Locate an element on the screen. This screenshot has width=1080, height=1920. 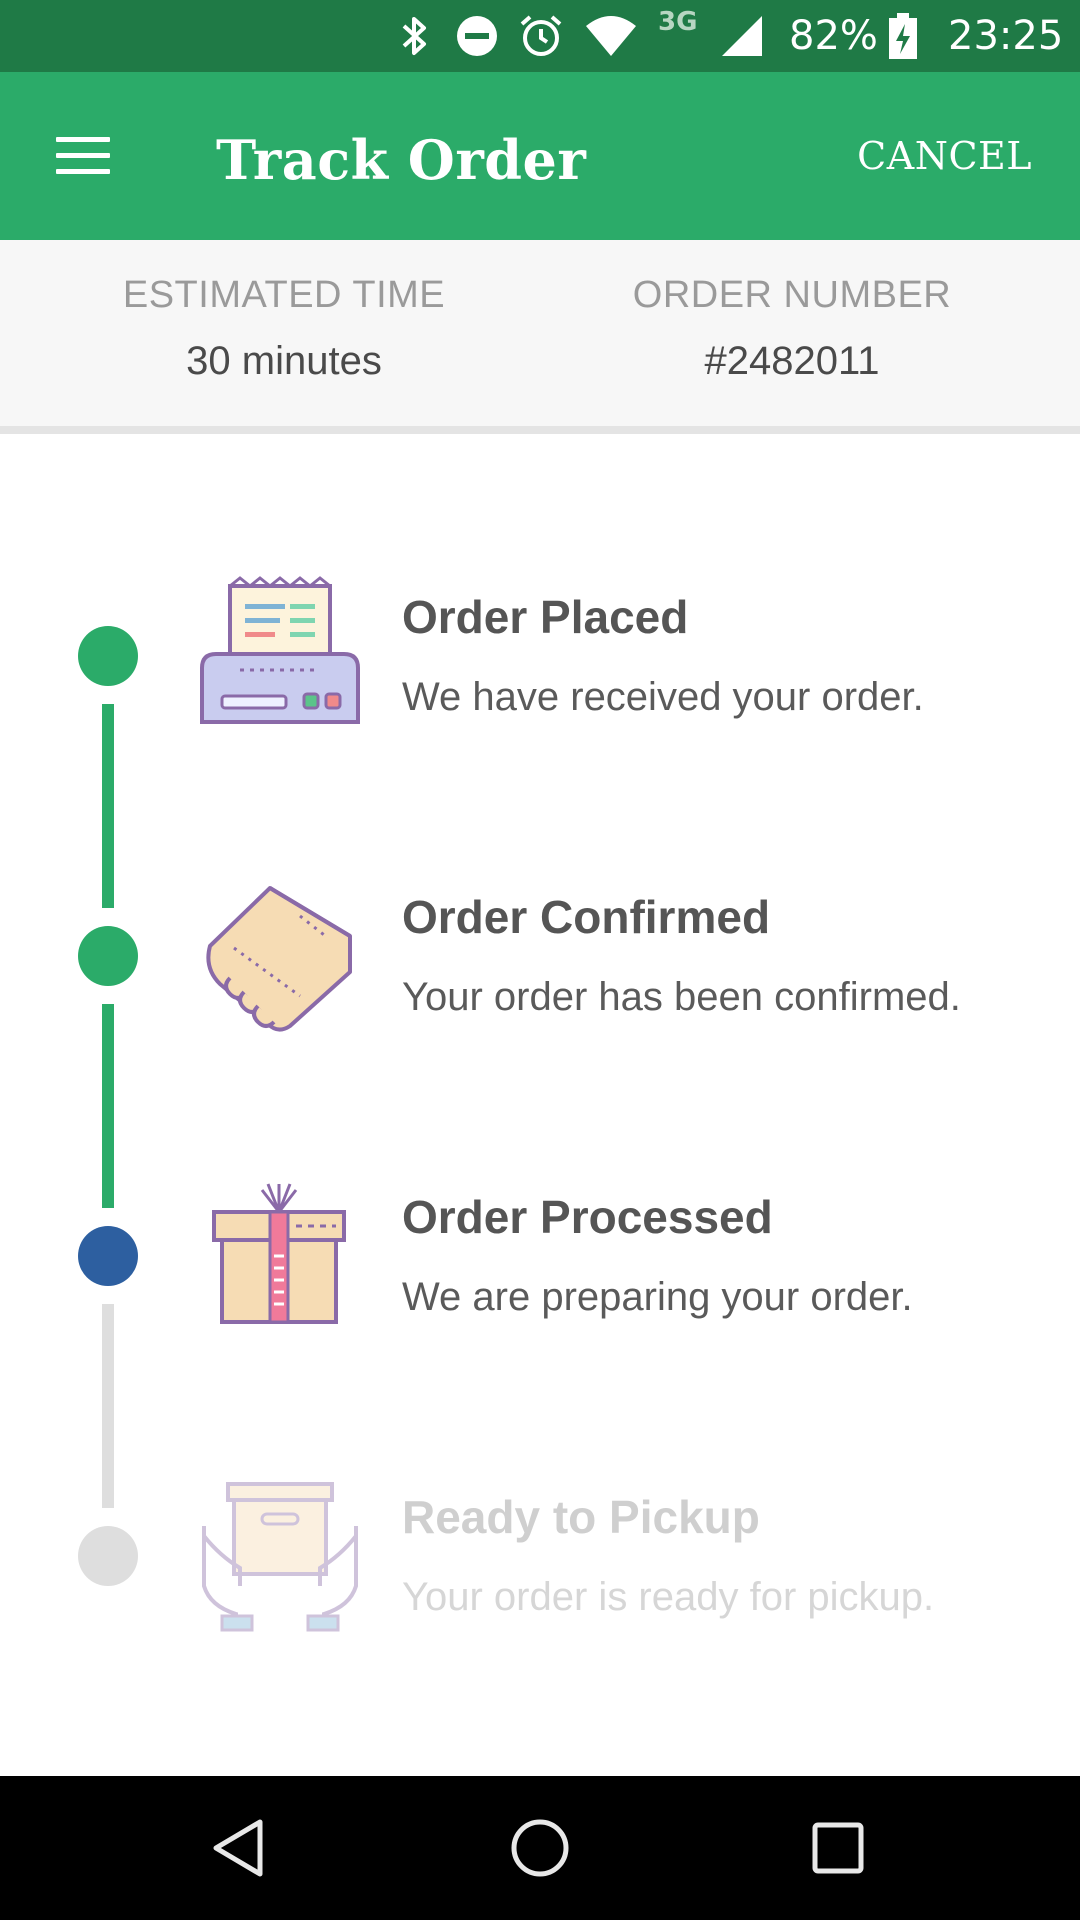
step-description: We have received your order. is located at coordinates (663, 697).